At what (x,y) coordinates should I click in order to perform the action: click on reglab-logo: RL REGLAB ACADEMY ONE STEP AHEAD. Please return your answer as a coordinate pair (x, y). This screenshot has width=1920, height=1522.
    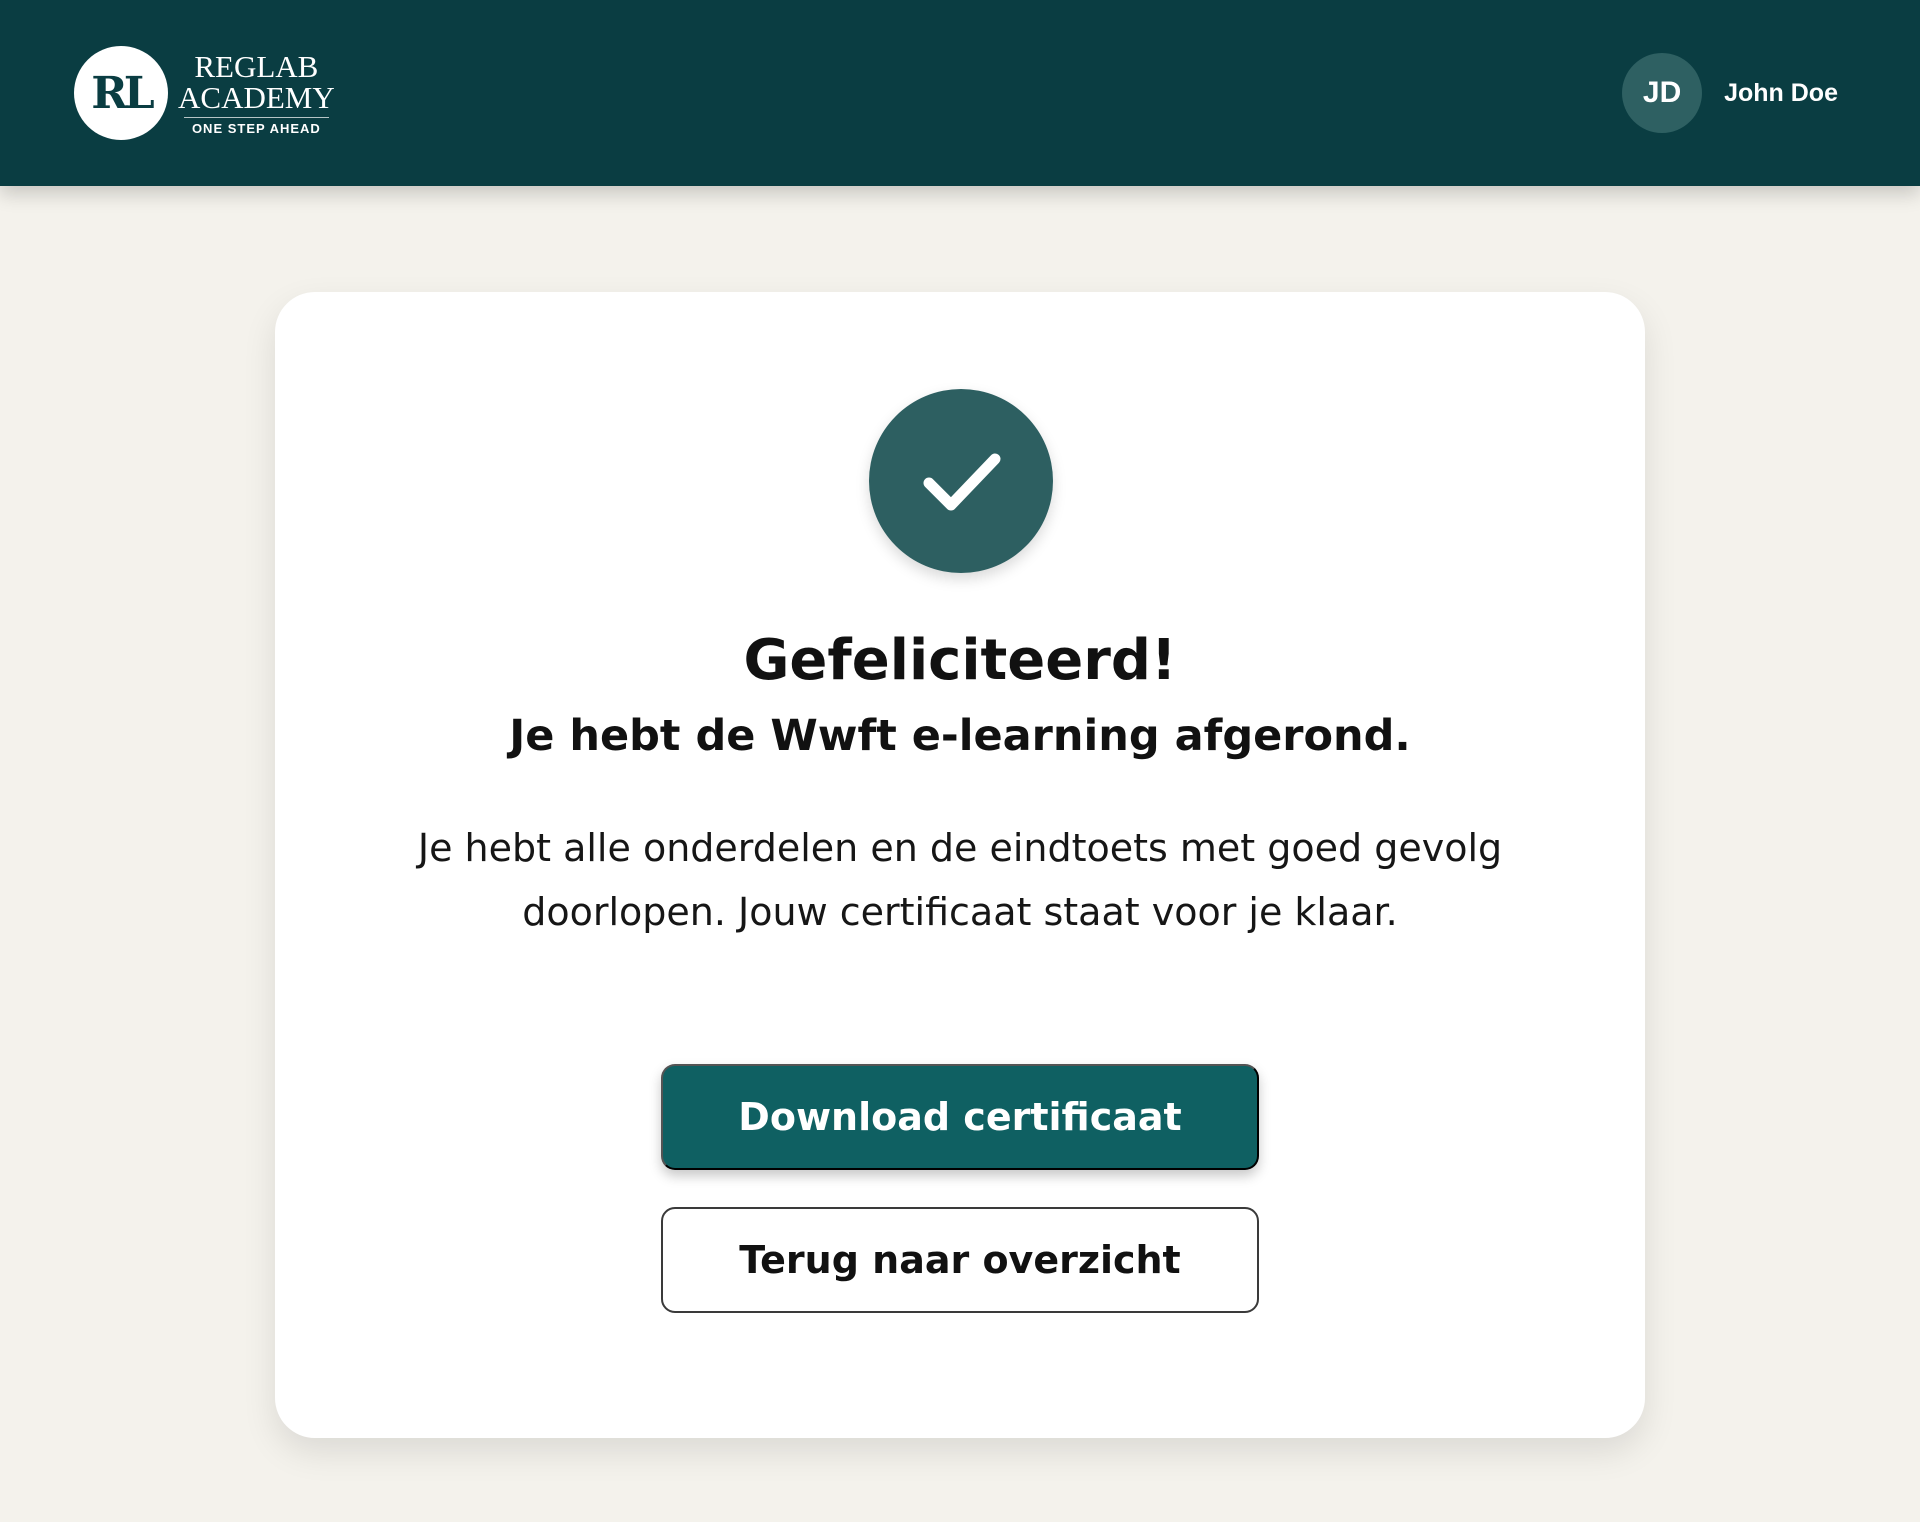
    Looking at the image, I should click on (204, 93).